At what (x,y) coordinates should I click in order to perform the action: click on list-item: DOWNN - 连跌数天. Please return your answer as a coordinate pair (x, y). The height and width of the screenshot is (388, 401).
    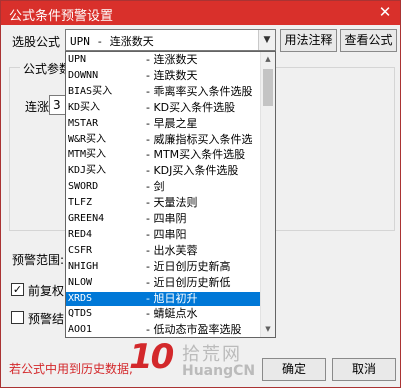
    Looking at the image, I should click on (163, 76).